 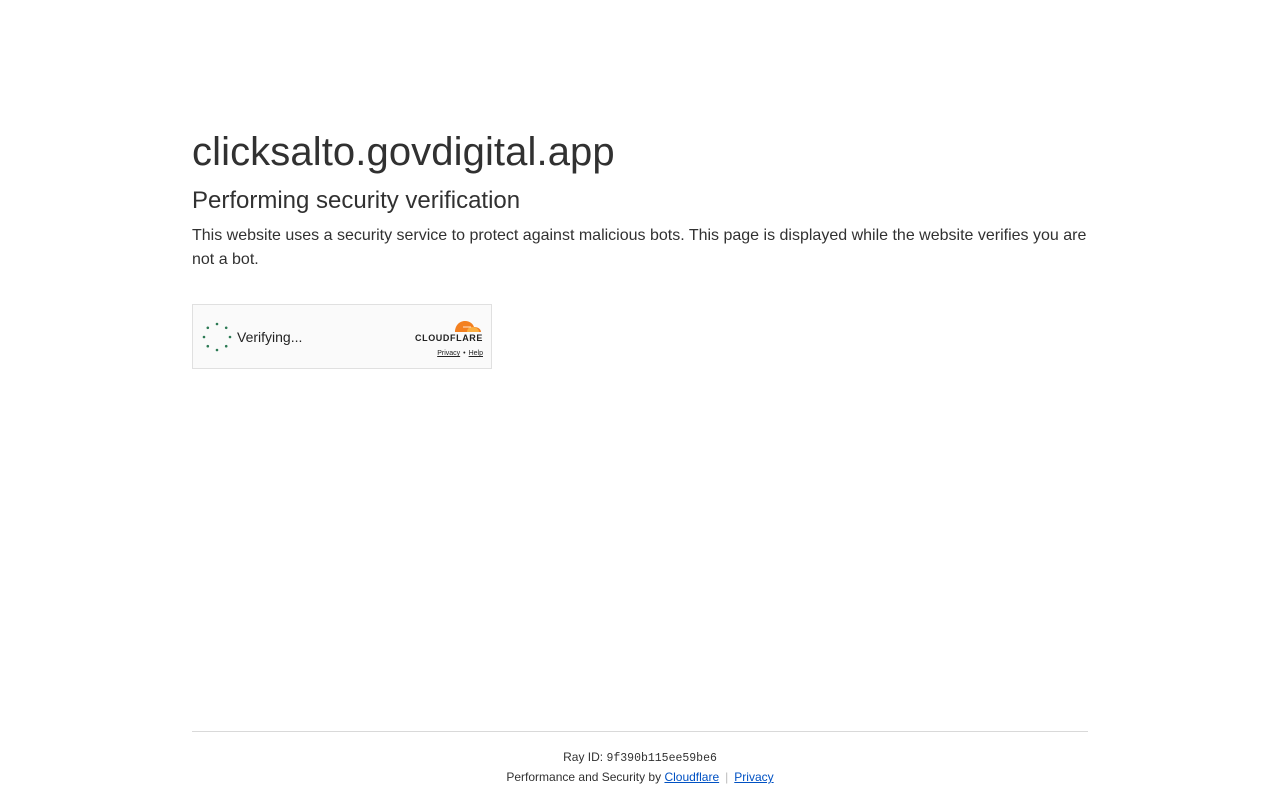 What do you see at coordinates (403, 152) in the screenshot?
I see `site-domain-title: clicksalto.govdigital.app` at bounding box center [403, 152].